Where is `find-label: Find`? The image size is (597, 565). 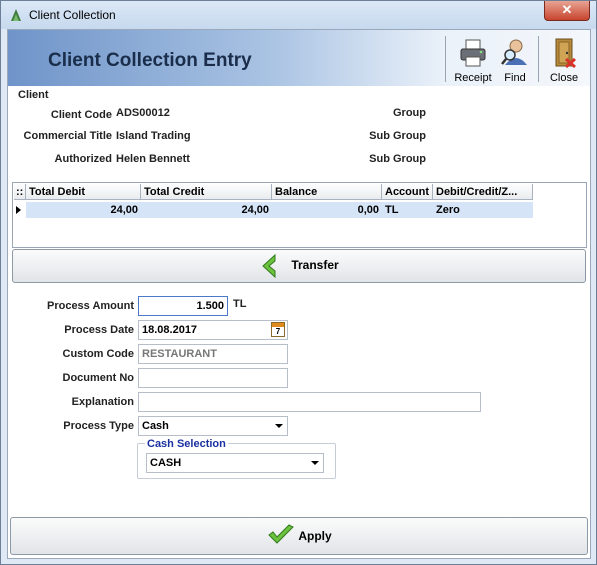
find-label: Find is located at coordinates (515, 78).